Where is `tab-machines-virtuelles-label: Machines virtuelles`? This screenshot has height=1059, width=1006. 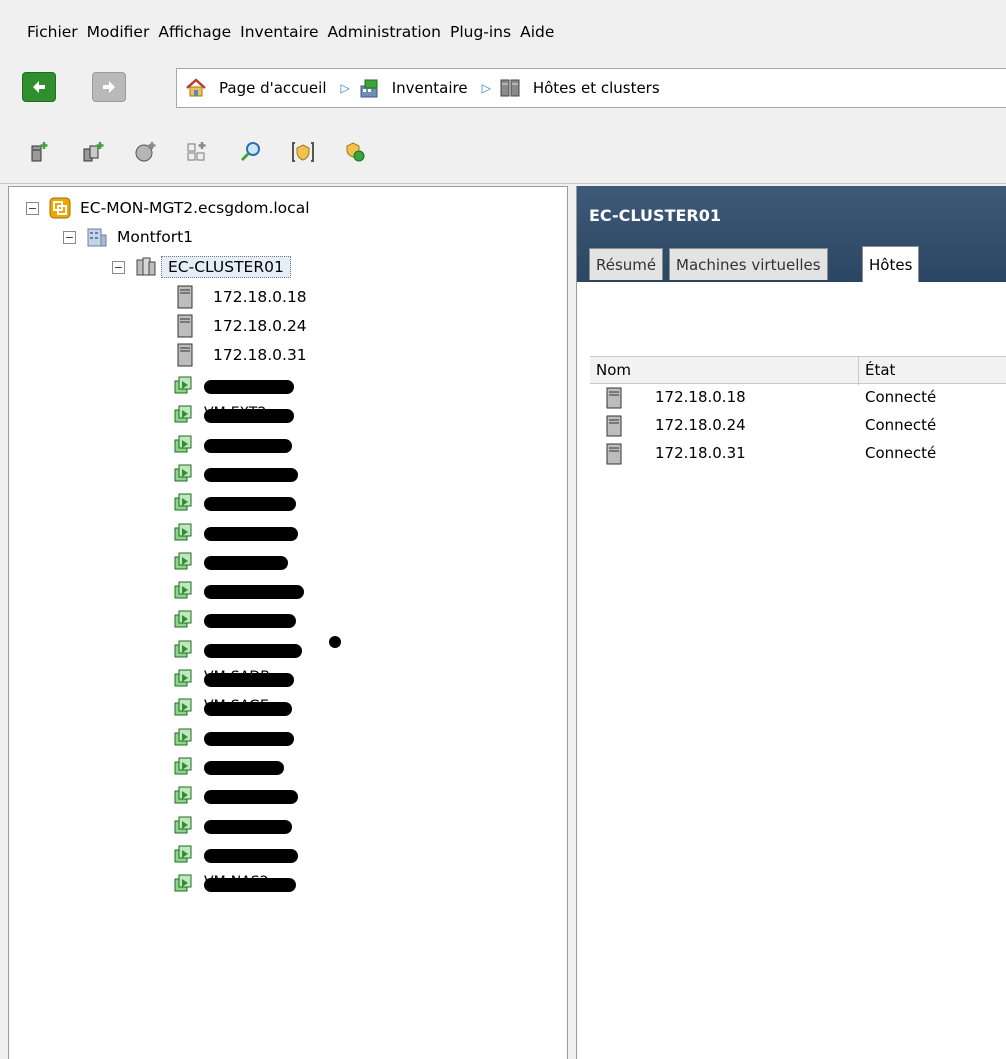 tab-machines-virtuelles-label: Machines virtuelles is located at coordinates (748, 264).